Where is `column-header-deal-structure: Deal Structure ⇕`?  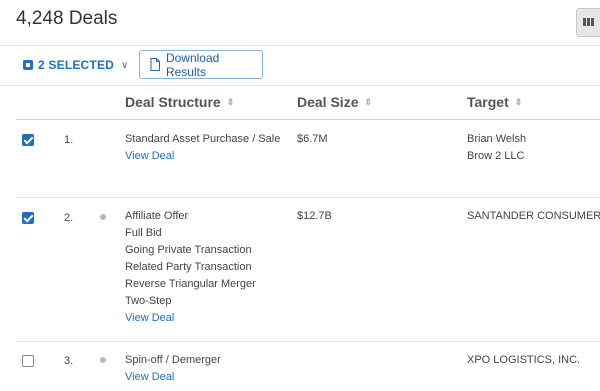
column-header-deal-structure: Deal Structure ⇕ is located at coordinates (179, 102).